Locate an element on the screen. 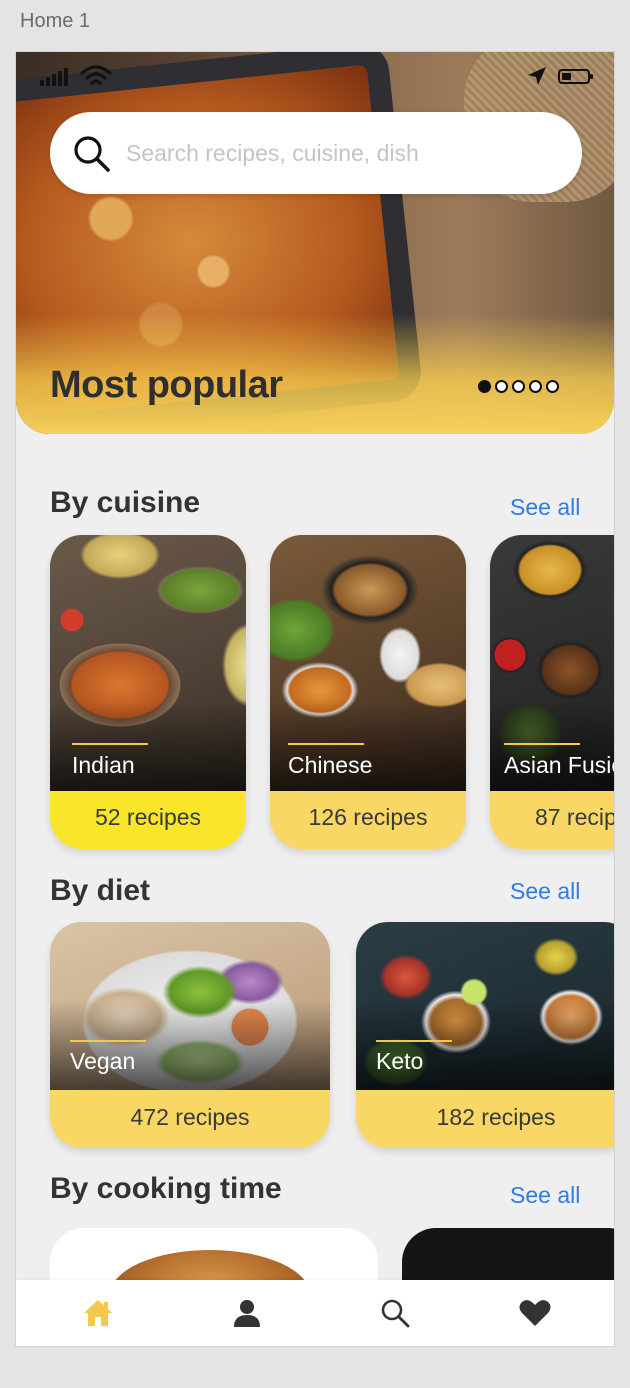  tab-home is located at coordinates (98, 1313).